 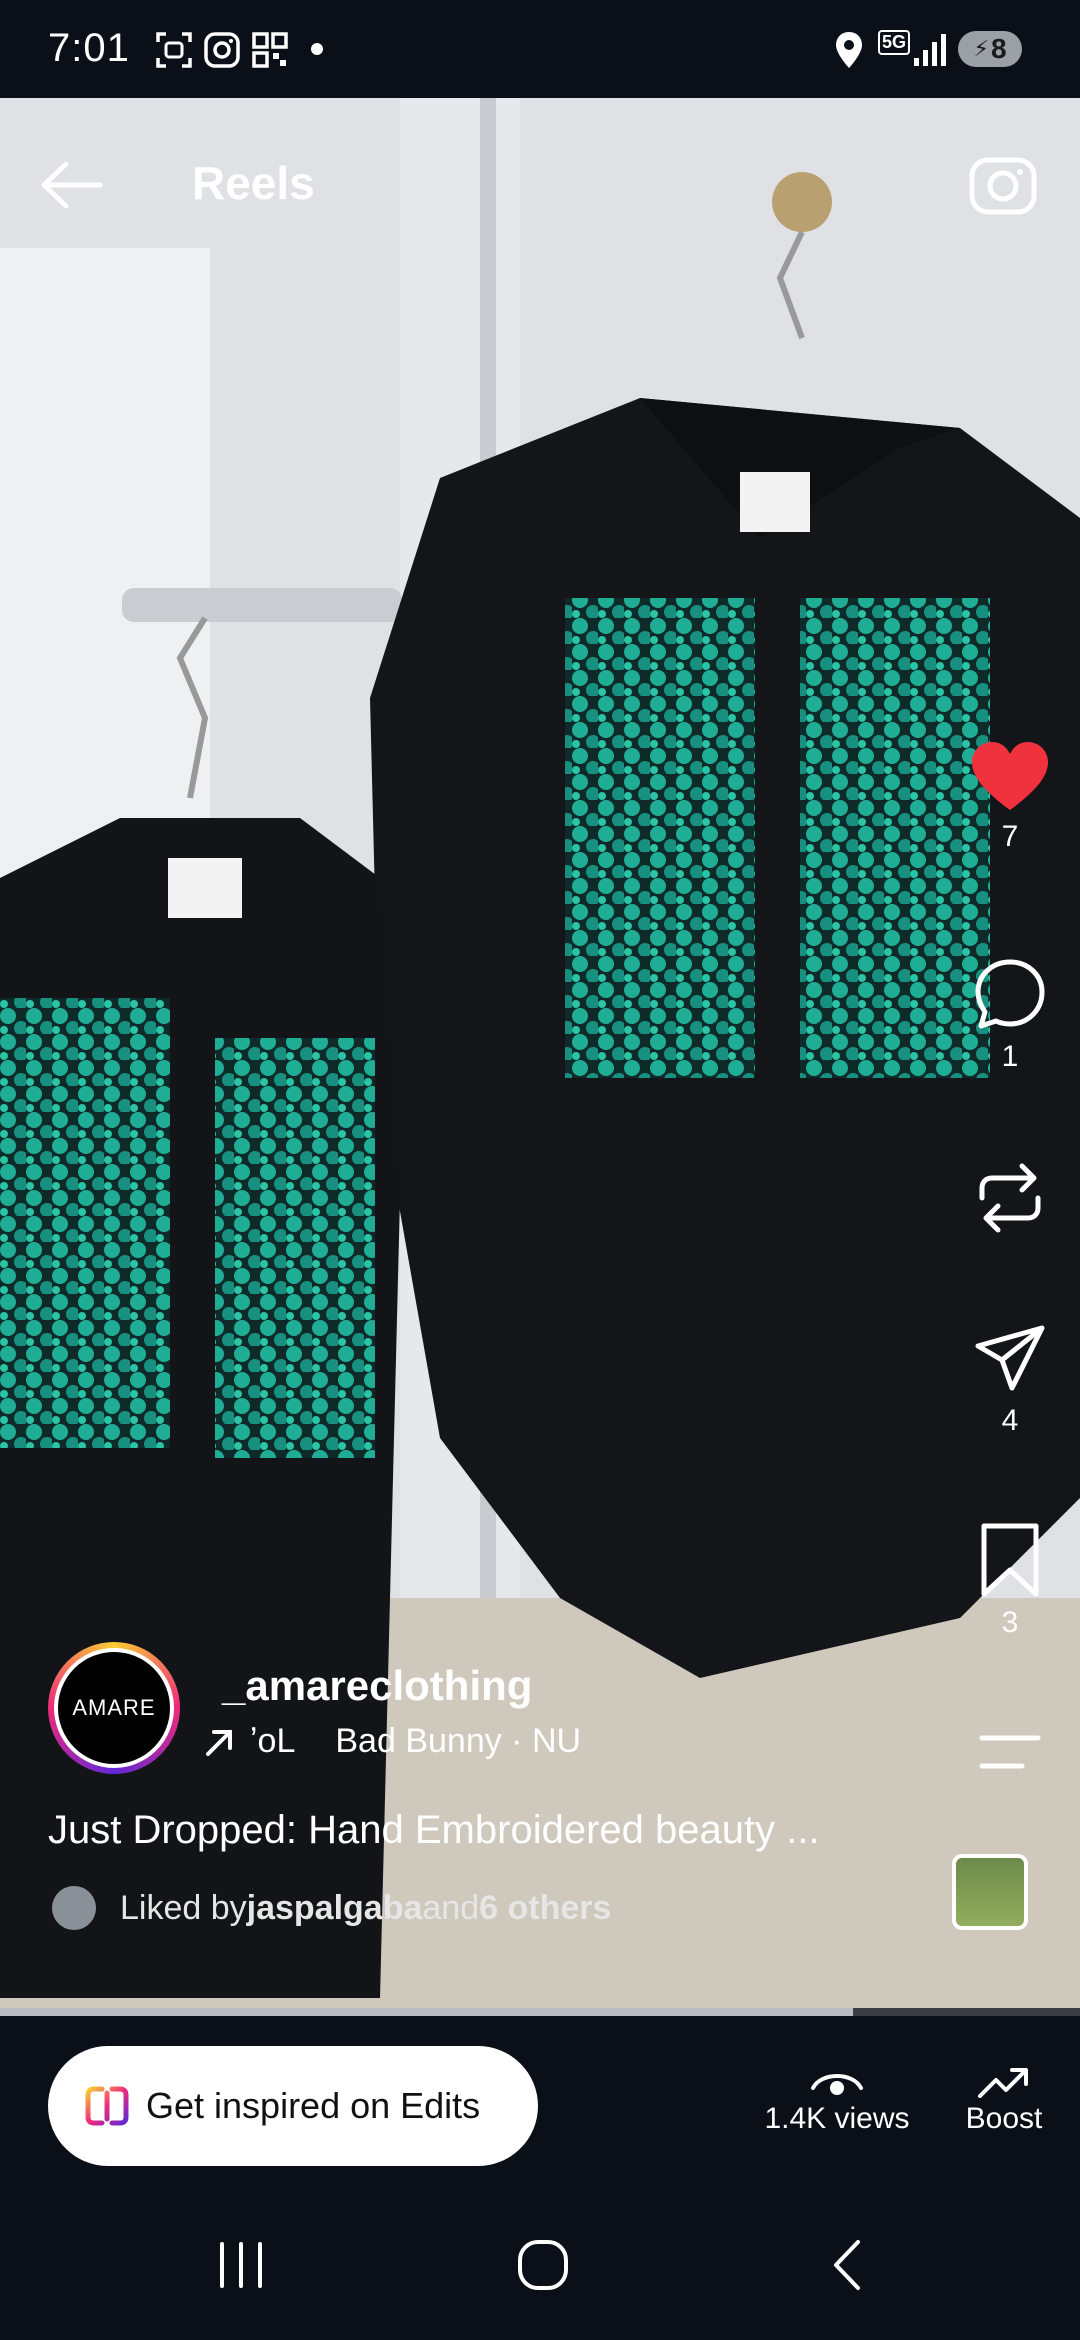 What do you see at coordinates (540, 49) in the screenshot?
I see `status-bar: 7:01 5G ⚡ 8` at bounding box center [540, 49].